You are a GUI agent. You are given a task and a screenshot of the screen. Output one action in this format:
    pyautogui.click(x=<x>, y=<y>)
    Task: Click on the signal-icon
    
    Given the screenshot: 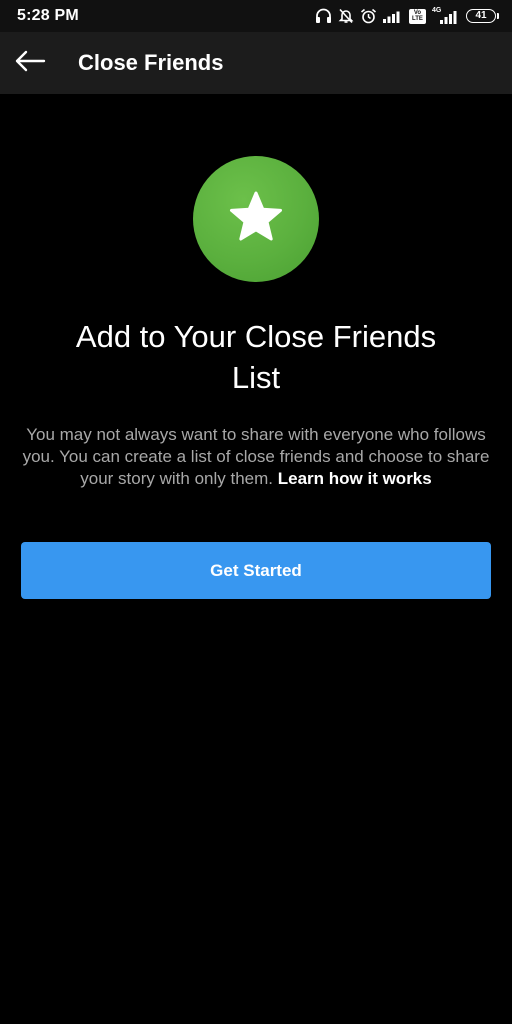 What is the action you would take?
    pyautogui.click(x=393, y=16)
    